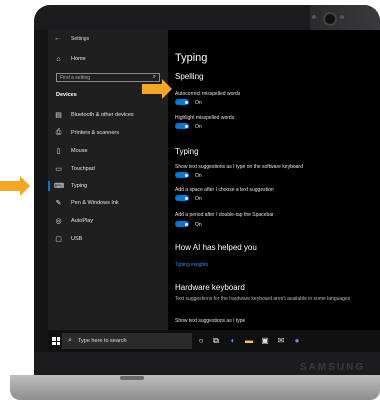 Image resolution: width=380 pixels, height=400 pixels. I want to click on pointer-arrow-typing, so click(15, 186).